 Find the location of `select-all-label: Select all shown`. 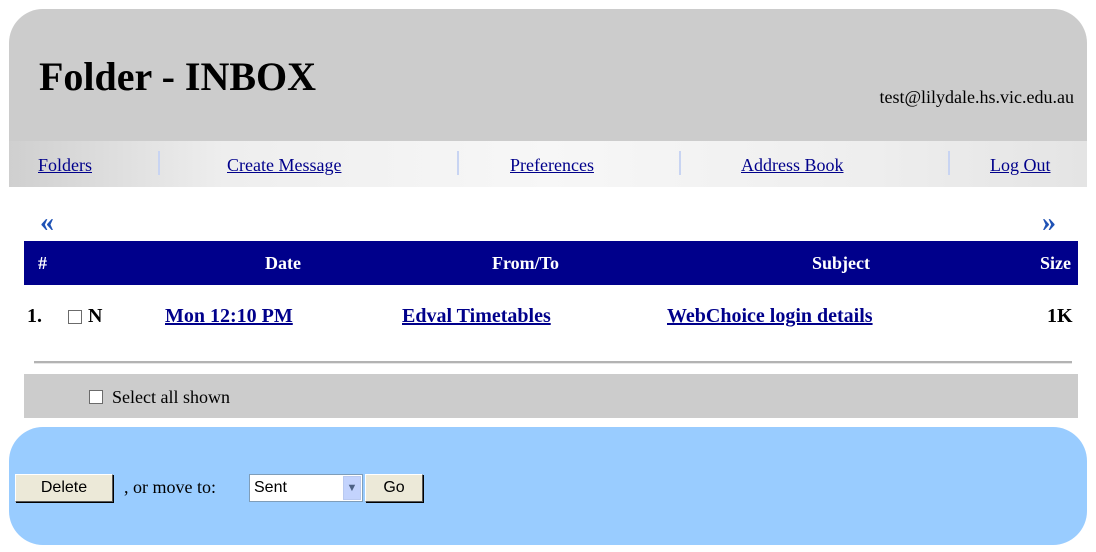

select-all-label: Select all shown is located at coordinates (171, 397).